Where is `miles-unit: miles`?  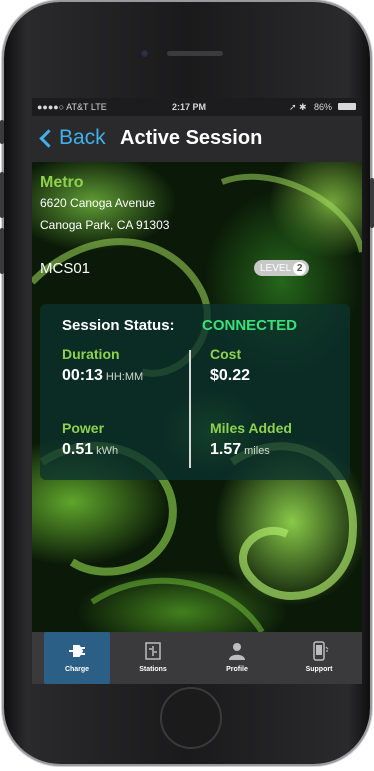
miles-unit: miles is located at coordinates (257, 451).